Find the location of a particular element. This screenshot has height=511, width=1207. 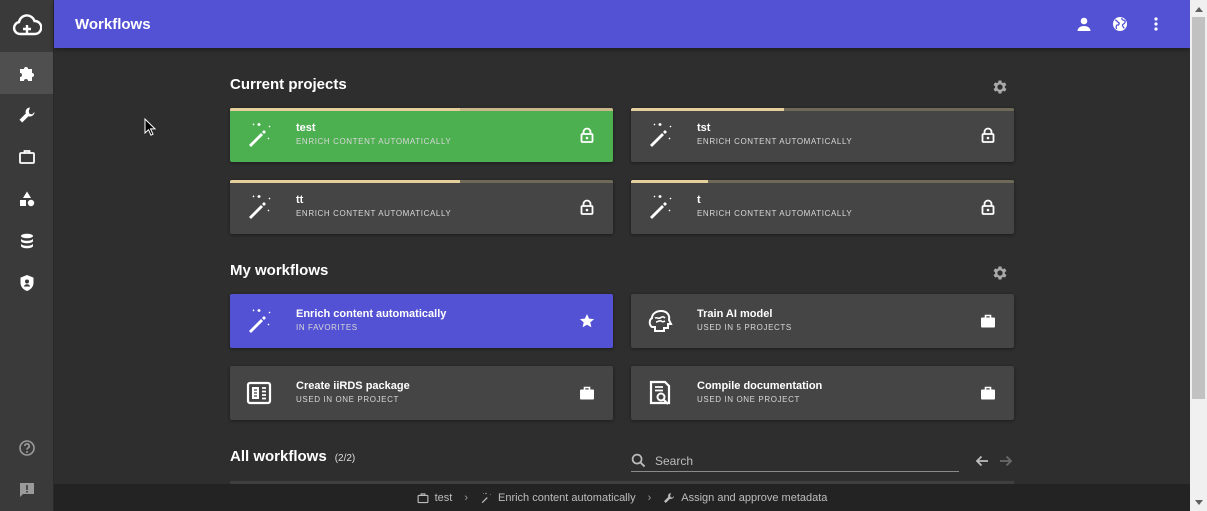

search-field is located at coordinates (795, 461).